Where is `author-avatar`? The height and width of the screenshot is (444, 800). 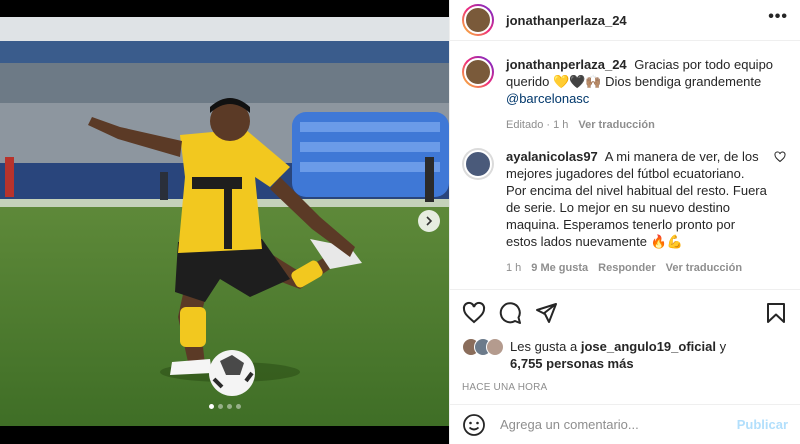
author-avatar is located at coordinates (478, 20).